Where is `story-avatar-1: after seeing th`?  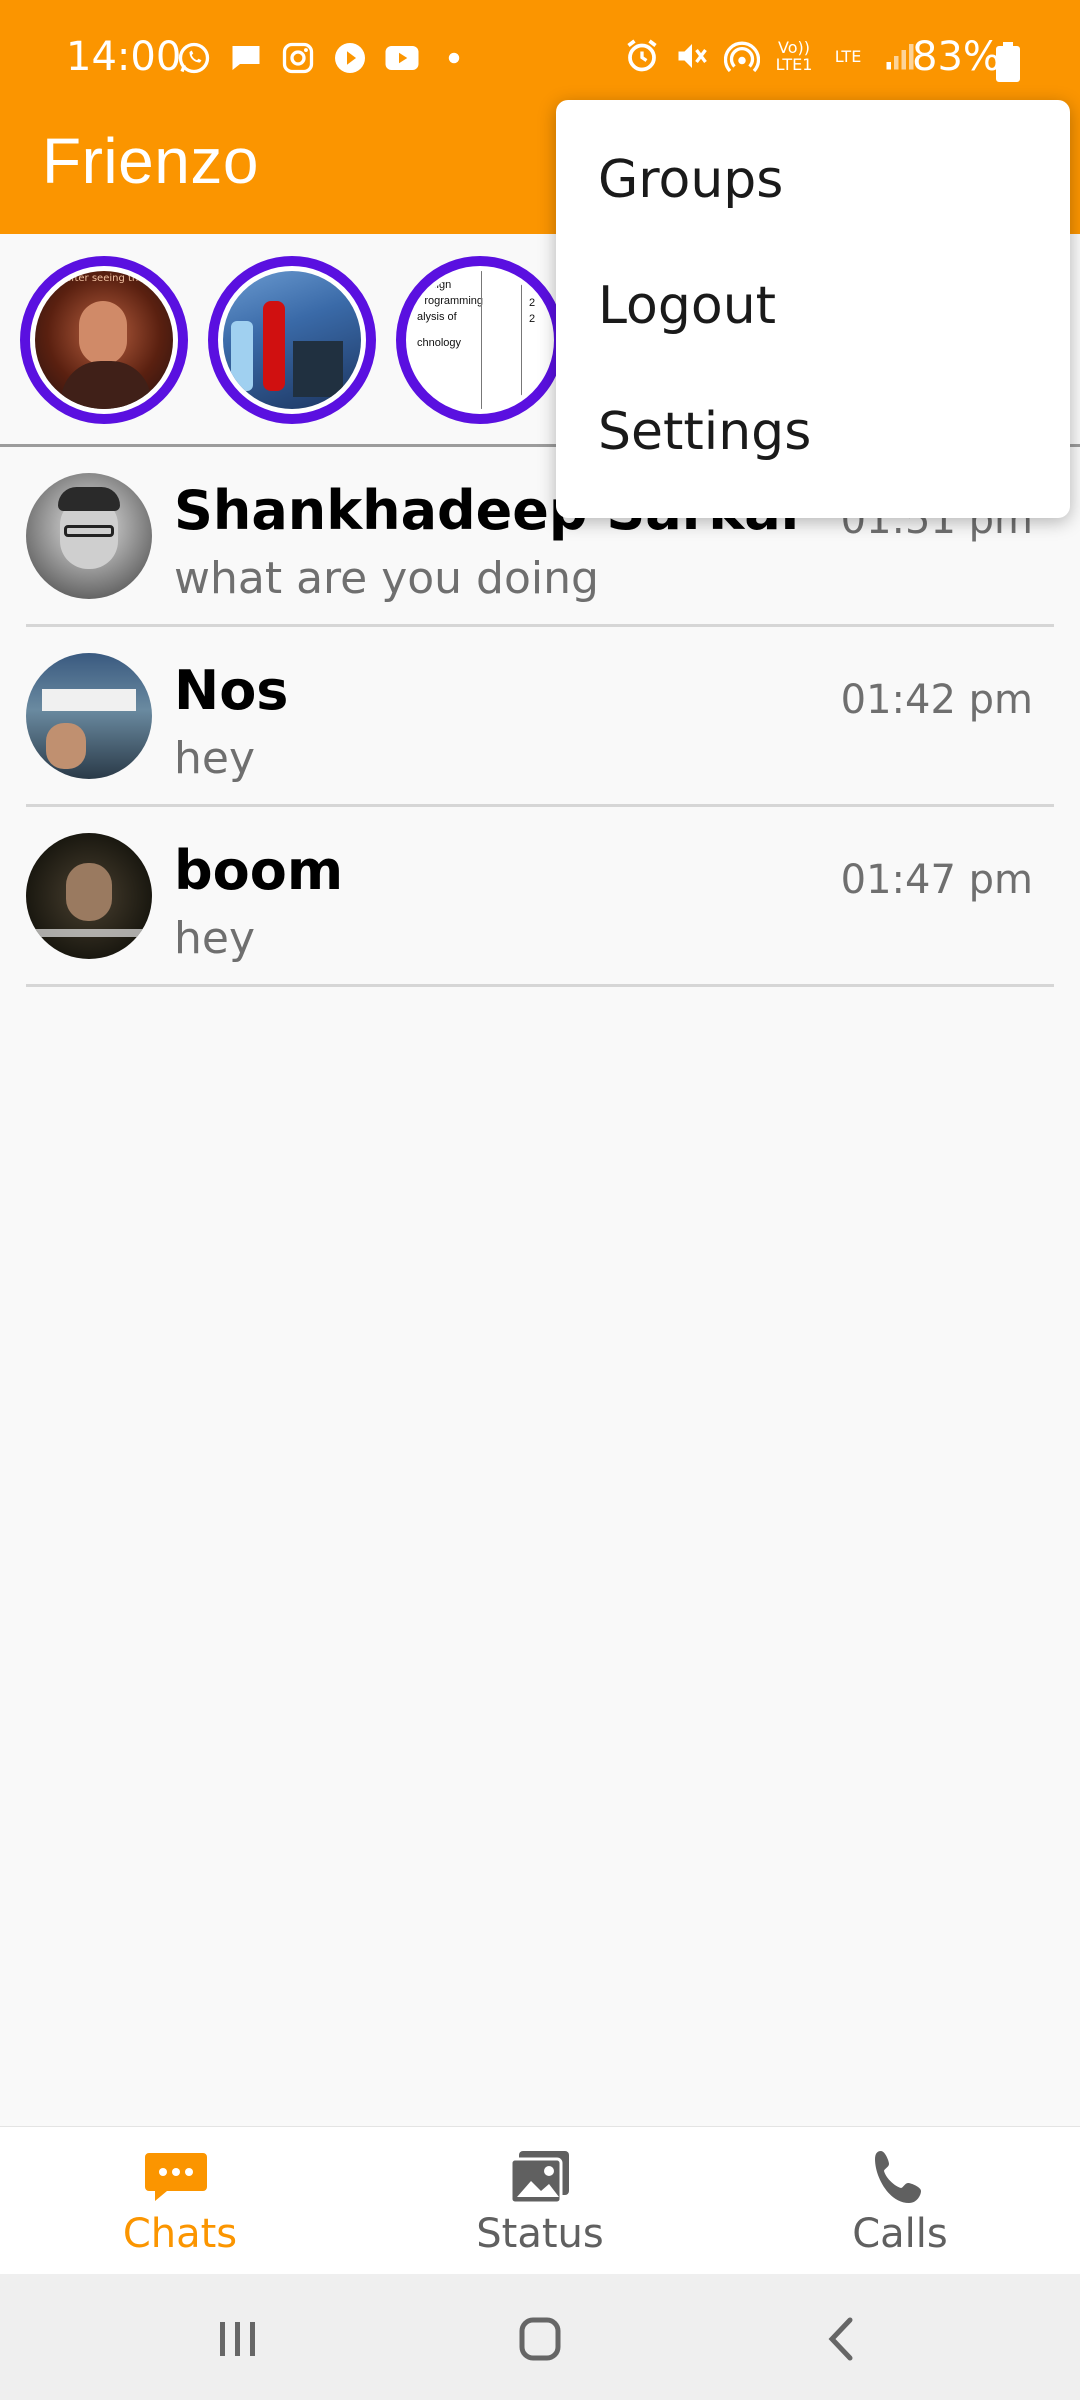 story-avatar-1: after seeing th is located at coordinates (104, 340).